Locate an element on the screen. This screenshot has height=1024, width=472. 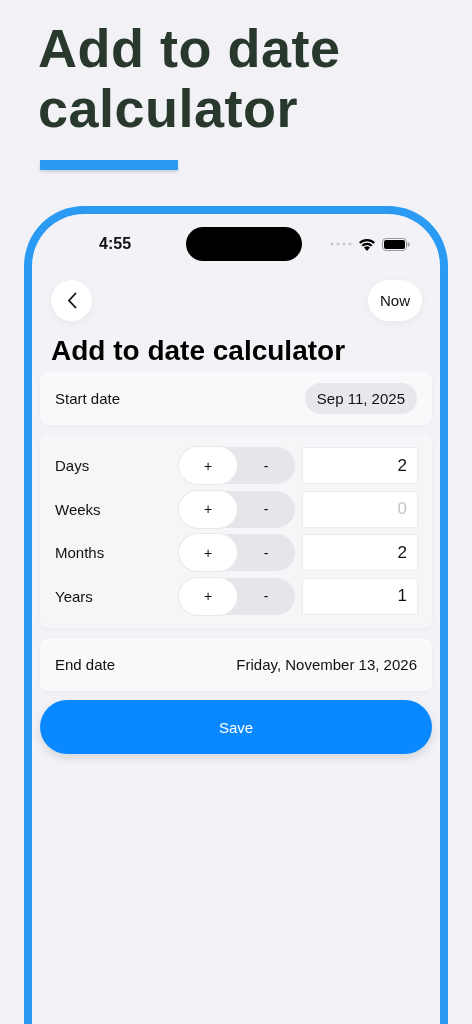
row-label: Days is located at coordinates (73, 465).